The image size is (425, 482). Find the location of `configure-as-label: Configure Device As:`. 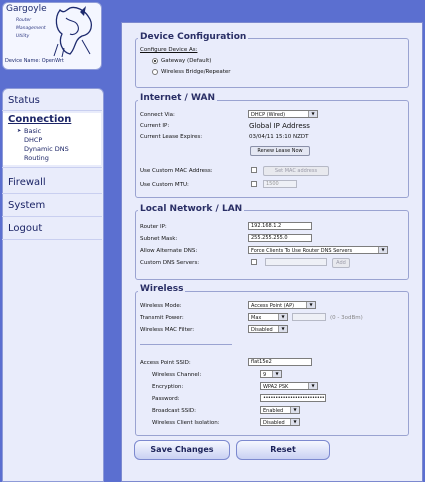

configure-as-label: Configure Device As: is located at coordinates (169, 50).